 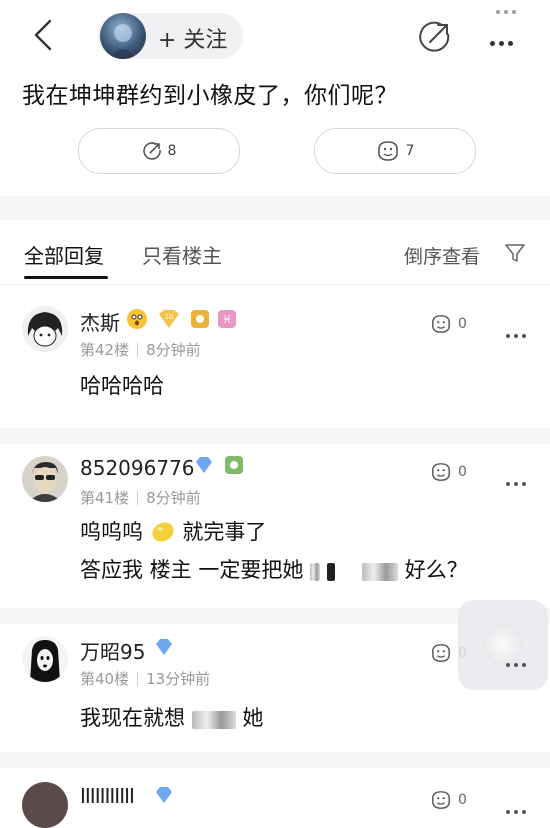 What do you see at coordinates (132, 718) in the screenshot?
I see `comment-text: 我现在就想` at bounding box center [132, 718].